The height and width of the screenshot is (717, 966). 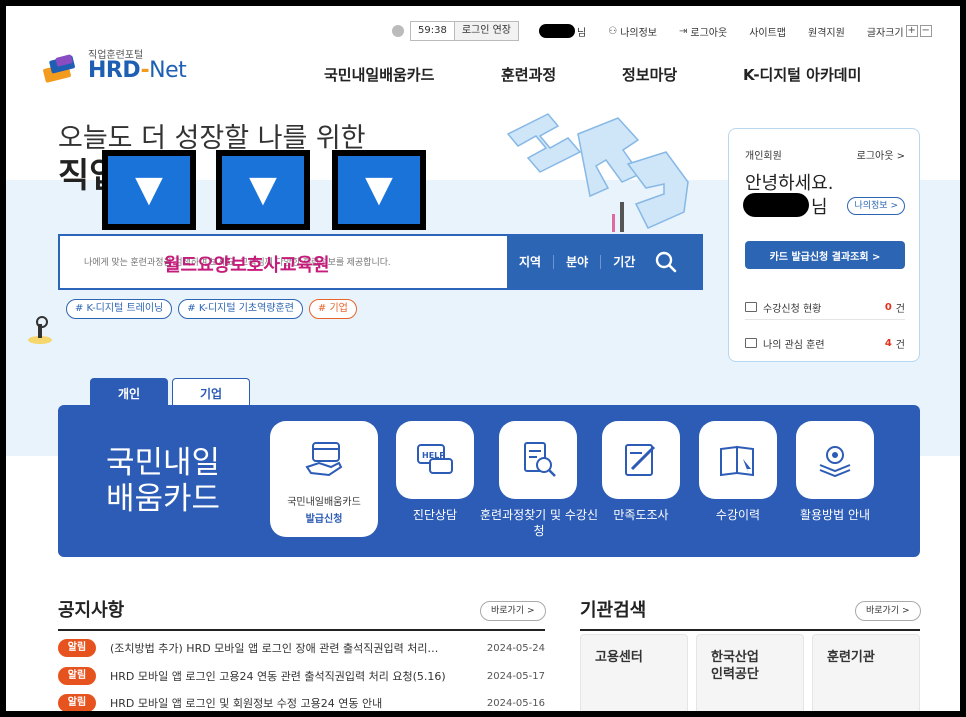 I want to click on inst-training-org: 훈련기관, so click(x=866, y=672).